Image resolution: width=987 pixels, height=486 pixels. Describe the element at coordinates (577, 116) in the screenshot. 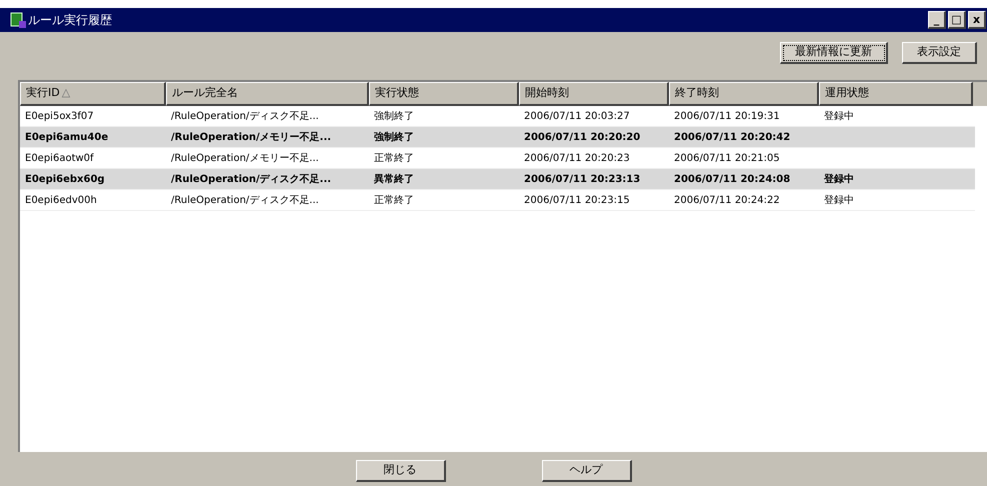

I see `table-cell: 2006/07/11 20:03:27` at that location.